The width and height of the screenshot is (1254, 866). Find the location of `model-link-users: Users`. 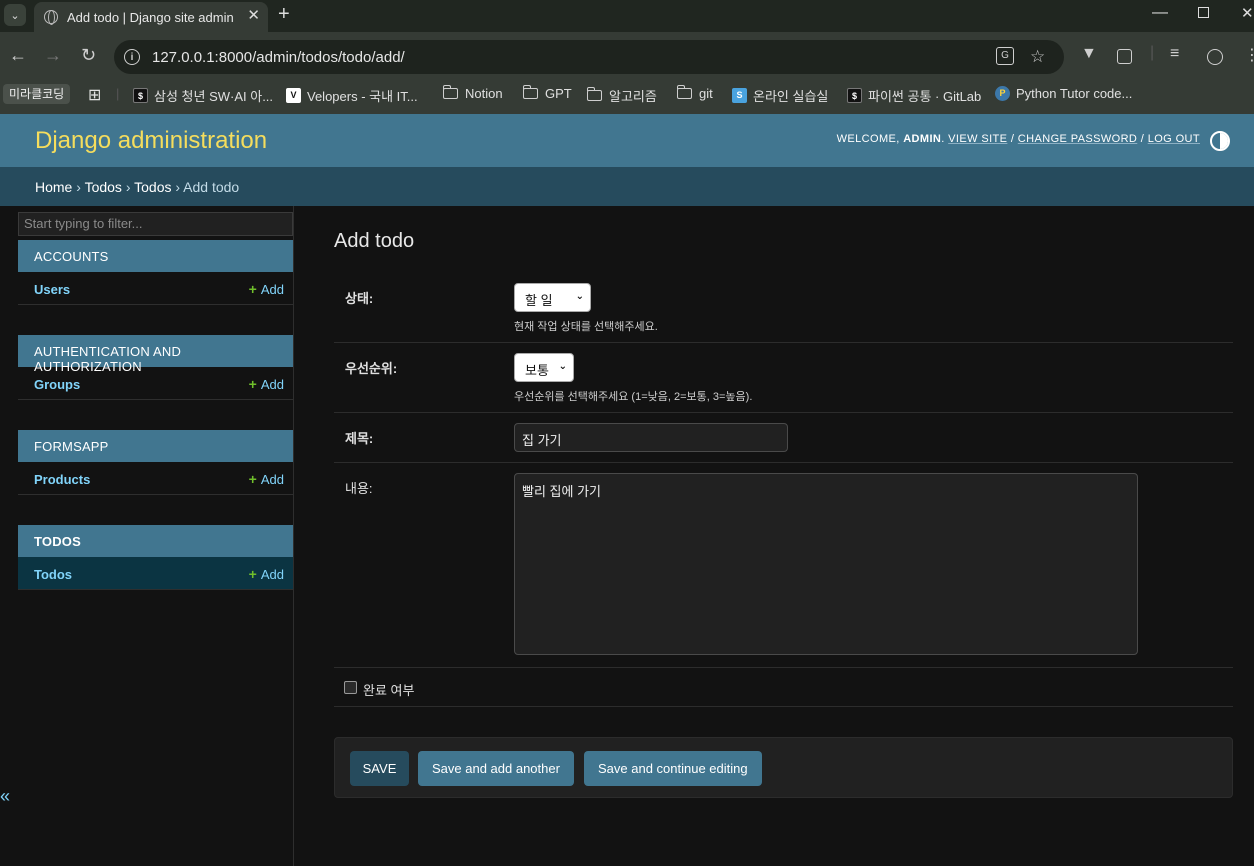

model-link-users: Users is located at coordinates (52, 289).